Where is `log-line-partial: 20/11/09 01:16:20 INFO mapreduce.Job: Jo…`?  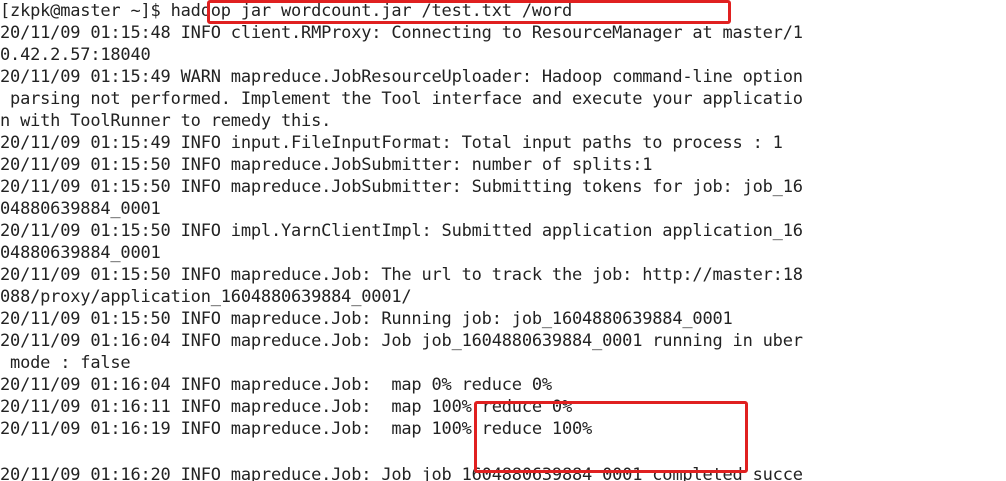 log-line-partial: 20/11/09 01:16:20 INFO mapreduce.Job: Jo… is located at coordinates (401, 473).